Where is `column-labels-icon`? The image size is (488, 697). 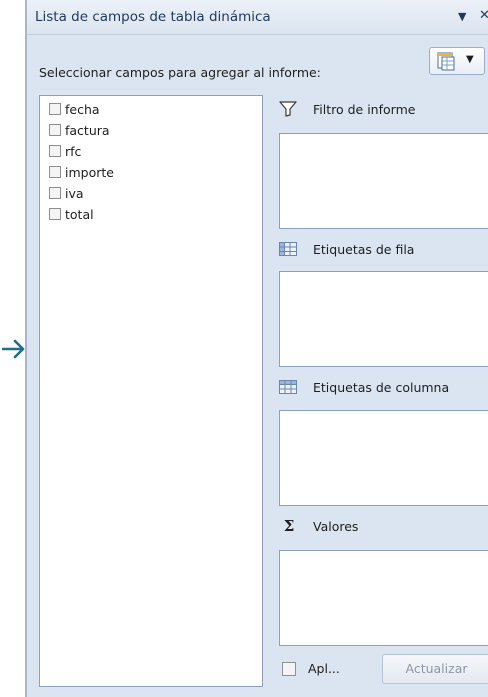 column-labels-icon is located at coordinates (288, 387).